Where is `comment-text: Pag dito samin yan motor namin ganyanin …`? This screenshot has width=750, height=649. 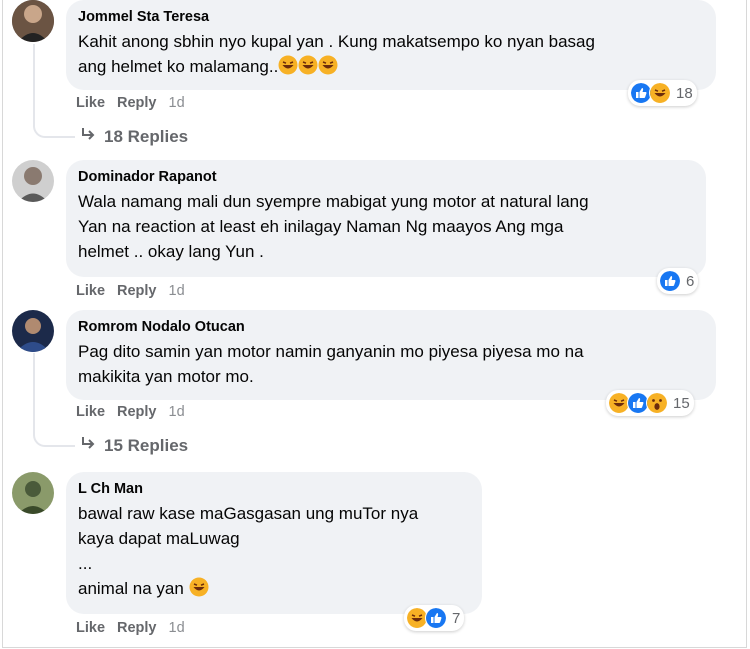
comment-text: Pag dito samin yan motor namin ganyanin … is located at coordinates (331, 364).